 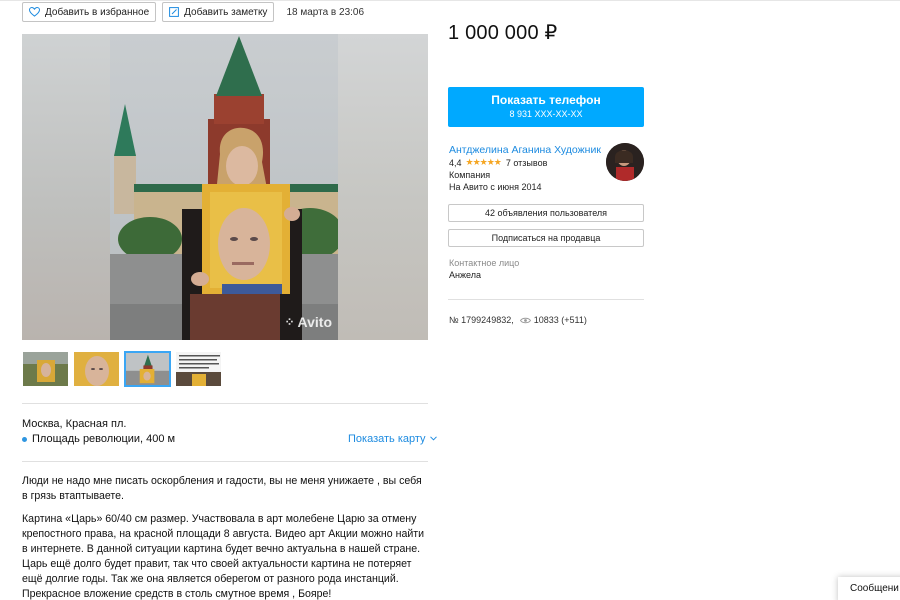 I want to click on seller-listings-button: 42 объявления пользователя, so click(x=546, y=213).